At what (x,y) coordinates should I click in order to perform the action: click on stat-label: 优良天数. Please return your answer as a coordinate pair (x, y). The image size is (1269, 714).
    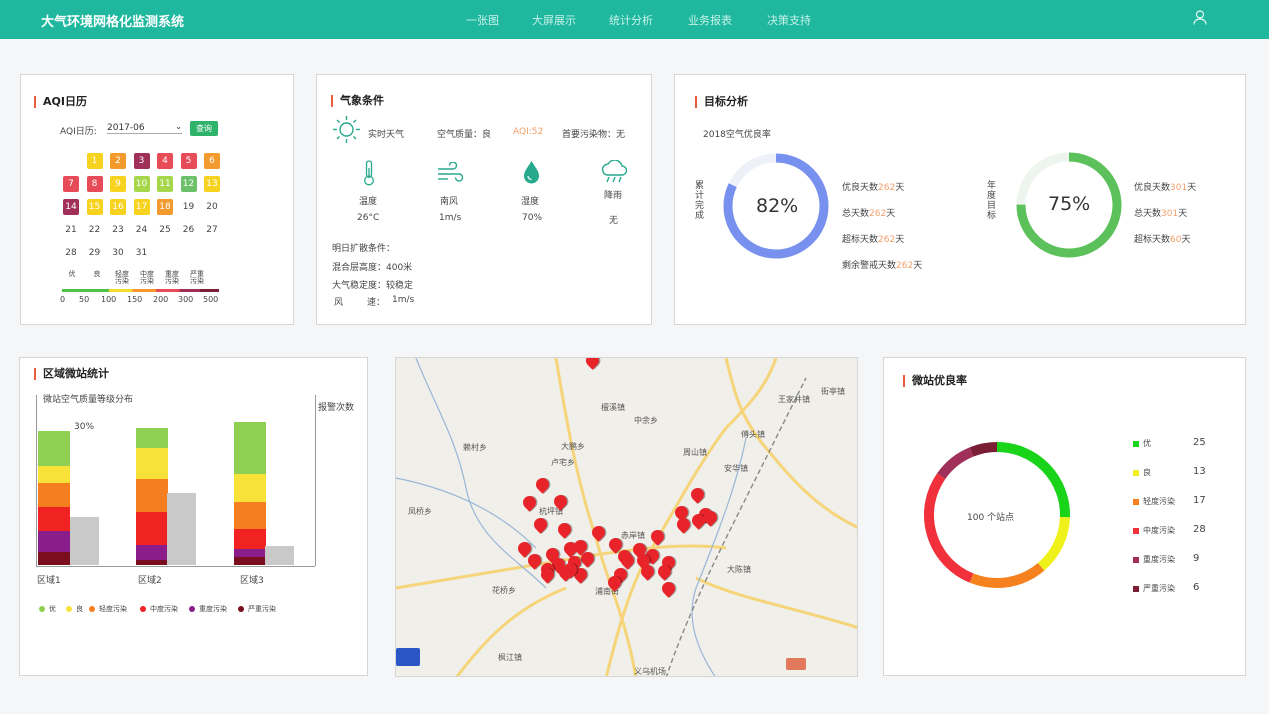
    Looking at the image, I should click on (1152, 188).